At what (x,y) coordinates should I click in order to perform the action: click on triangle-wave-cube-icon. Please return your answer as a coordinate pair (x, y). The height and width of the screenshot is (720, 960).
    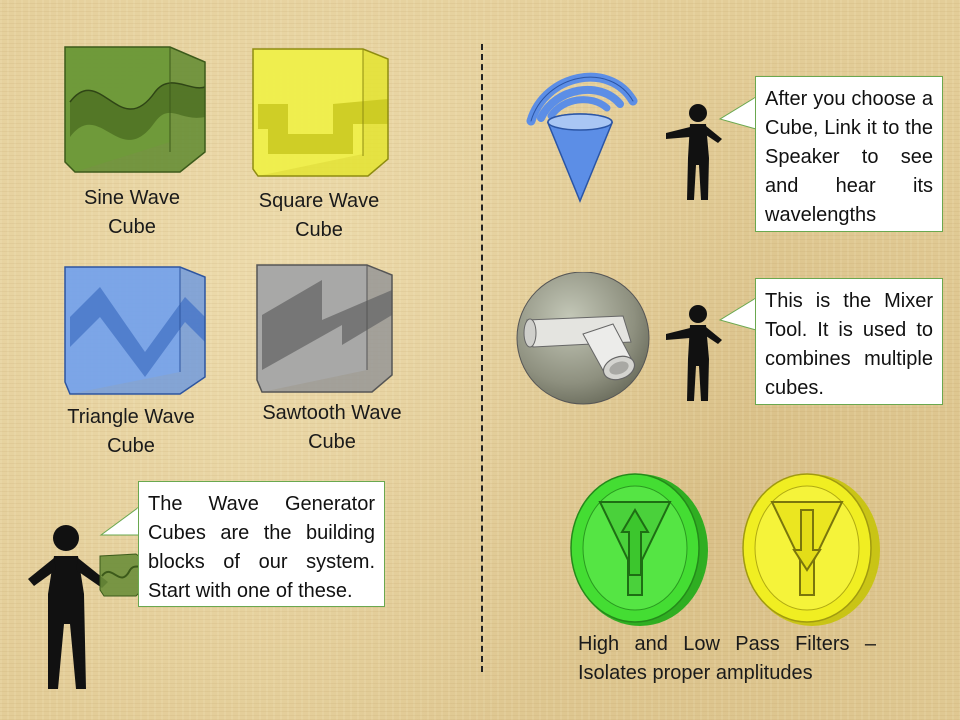
    Looking at the image, I should click on (135, 329).